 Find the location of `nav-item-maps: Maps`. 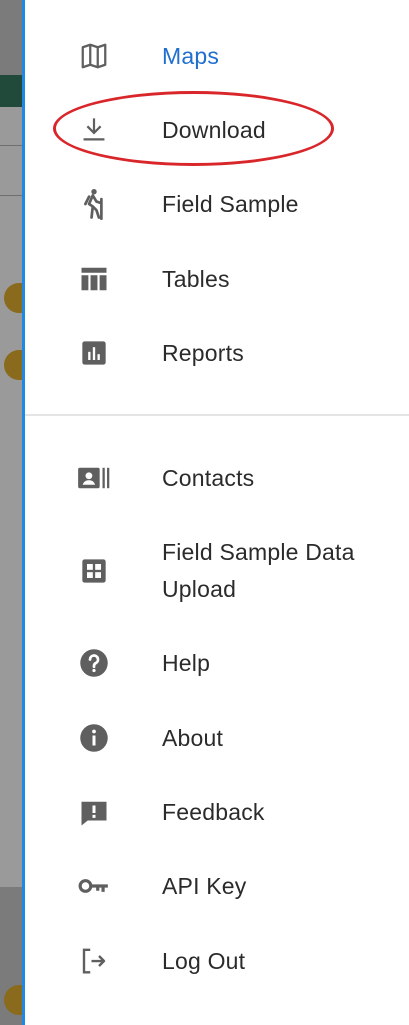

nav-item-maps: Maps is located at coordinates (217, 56).